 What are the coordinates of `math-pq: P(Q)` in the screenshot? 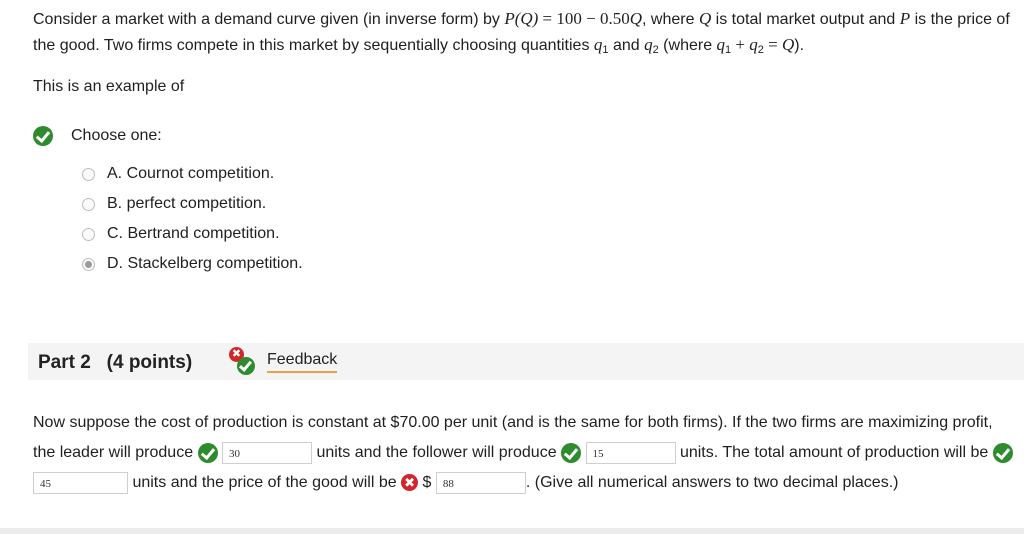 It's located at (521, 18).